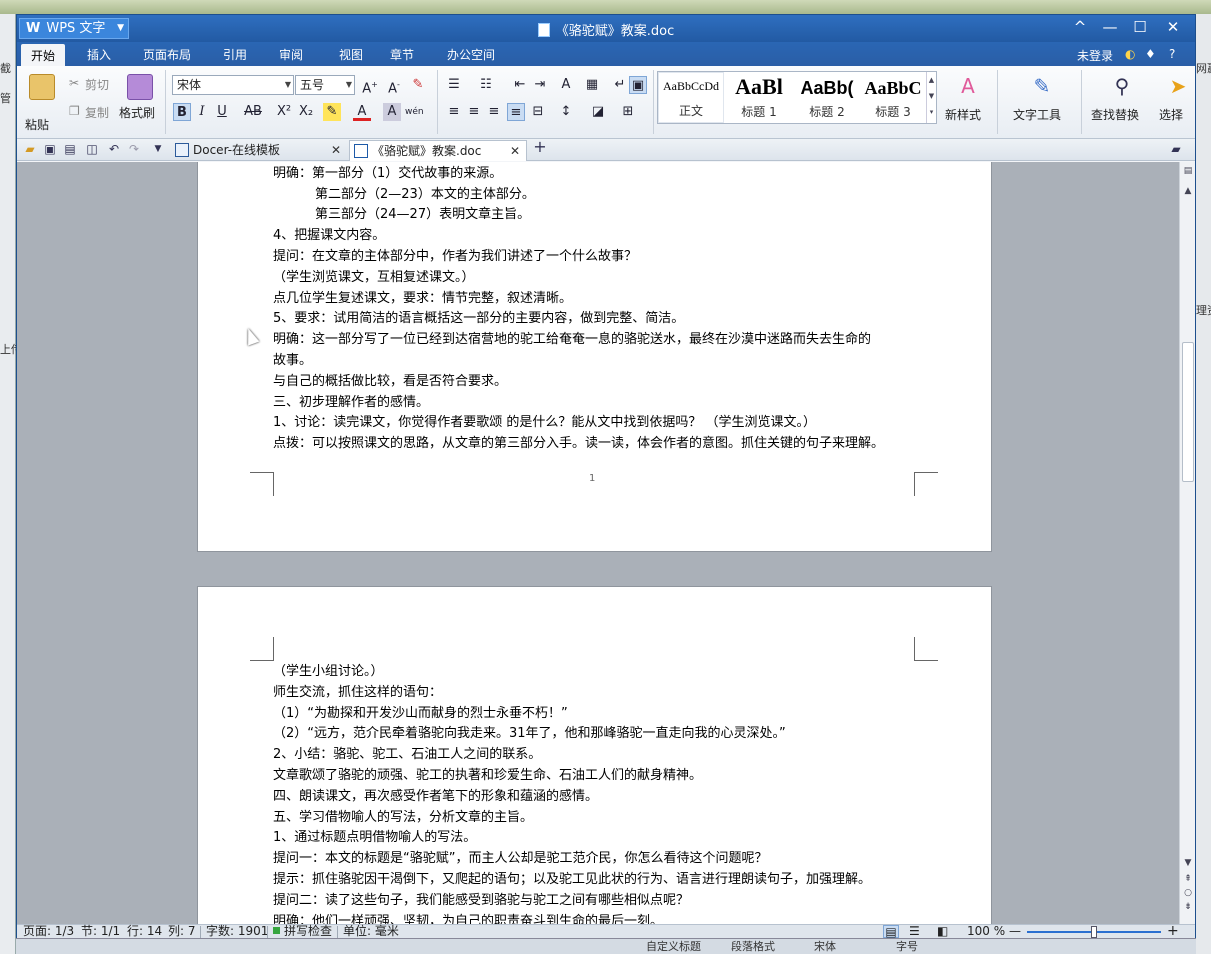 The width and height of the screenshot is (1211, 954). What do you see at coordinates (50, 149) in the screenshot?
I see `save-icon: ▣` at bounding box center [50, 149].